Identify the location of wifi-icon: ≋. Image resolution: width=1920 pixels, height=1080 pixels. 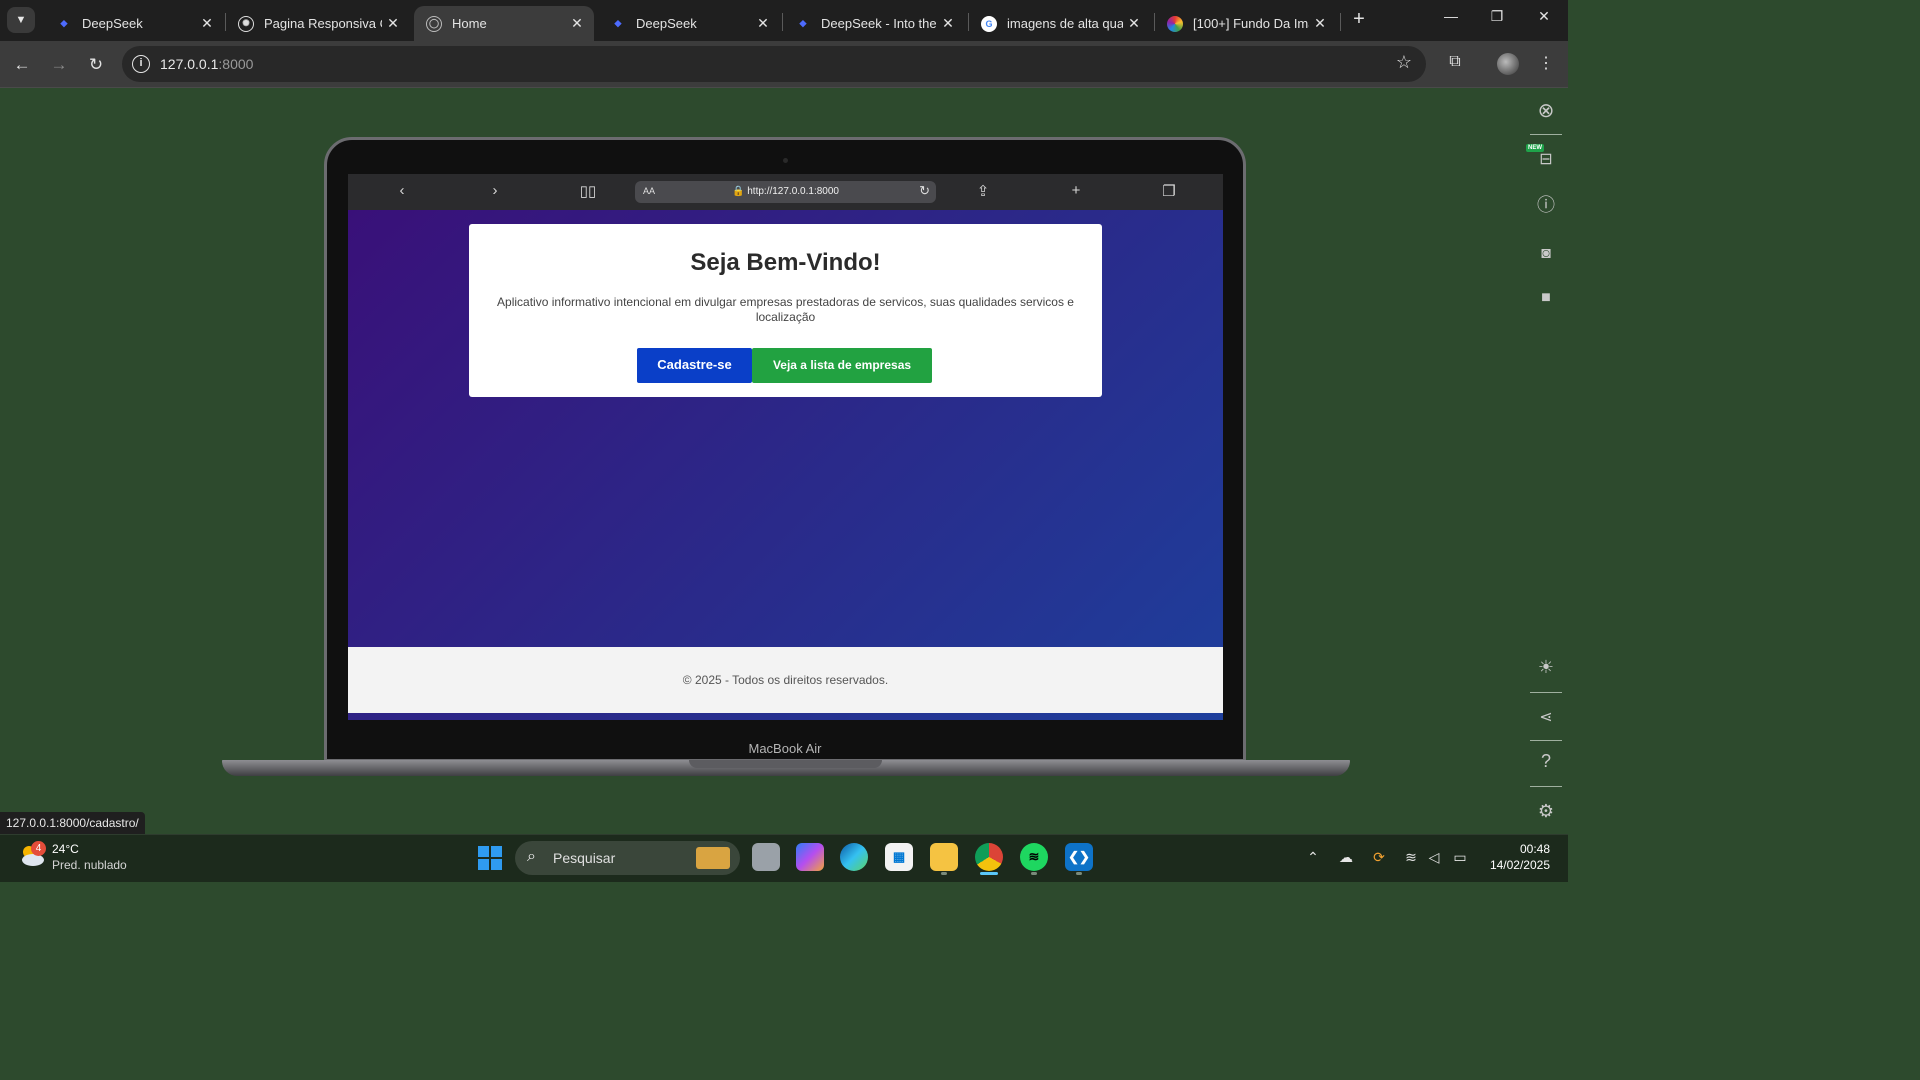
(1411, 857).